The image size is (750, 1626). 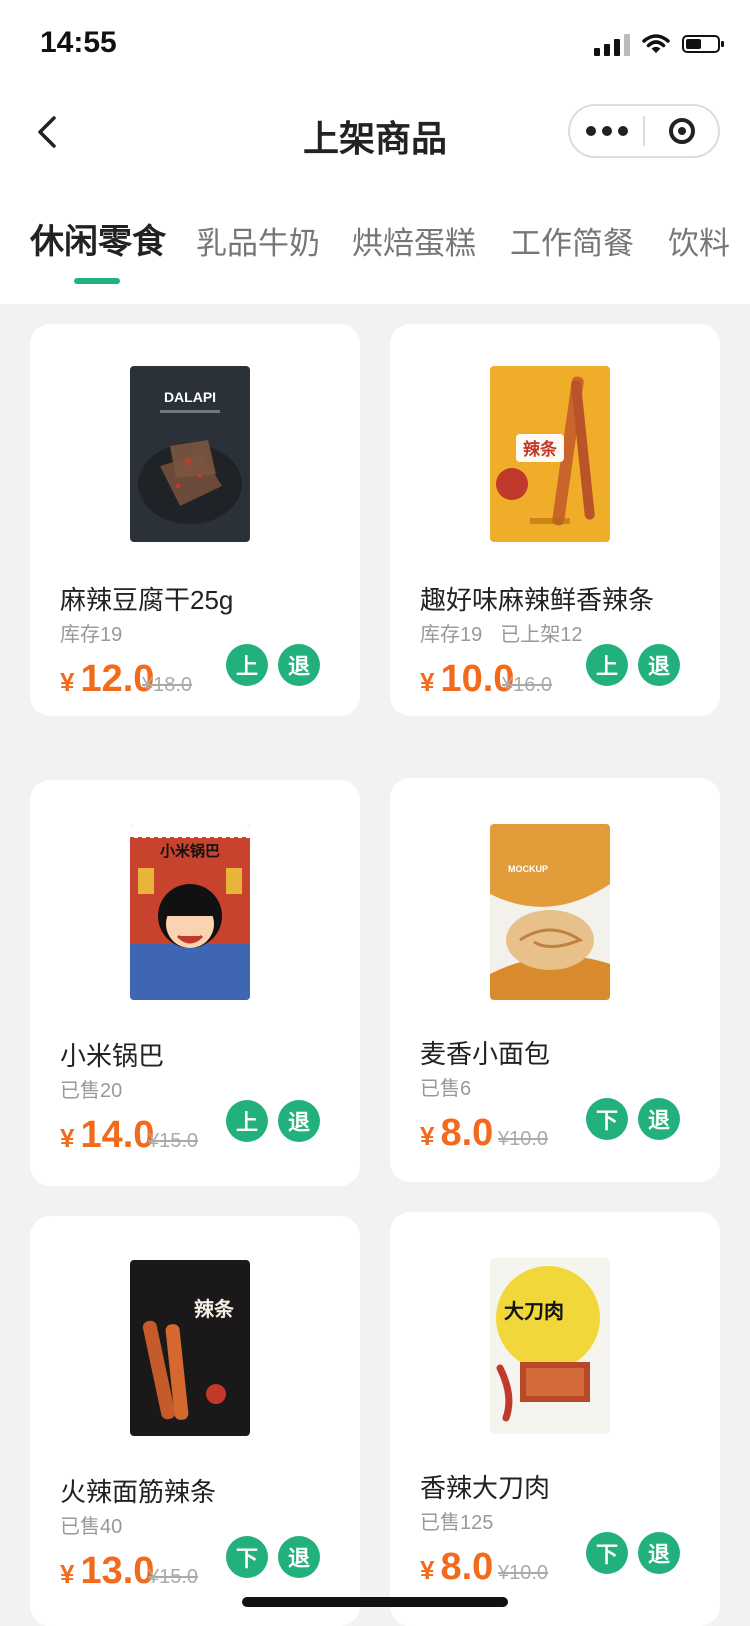 I want to click on product-card: MOCKUP 麦香小面包 已售6 ¥8.0 ¥10.0 下 退, so click(x=555, y=980).